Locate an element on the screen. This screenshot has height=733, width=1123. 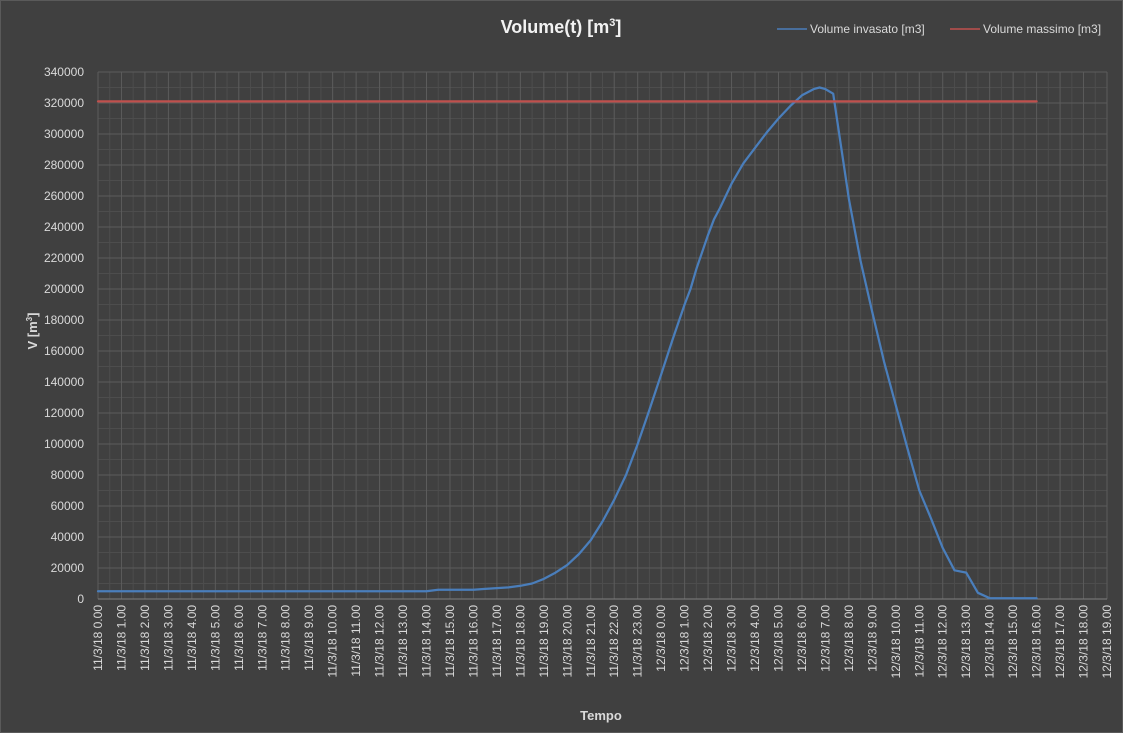
x-tick-label: 12/3/18 5.00 is located at coordinates (778, 638).